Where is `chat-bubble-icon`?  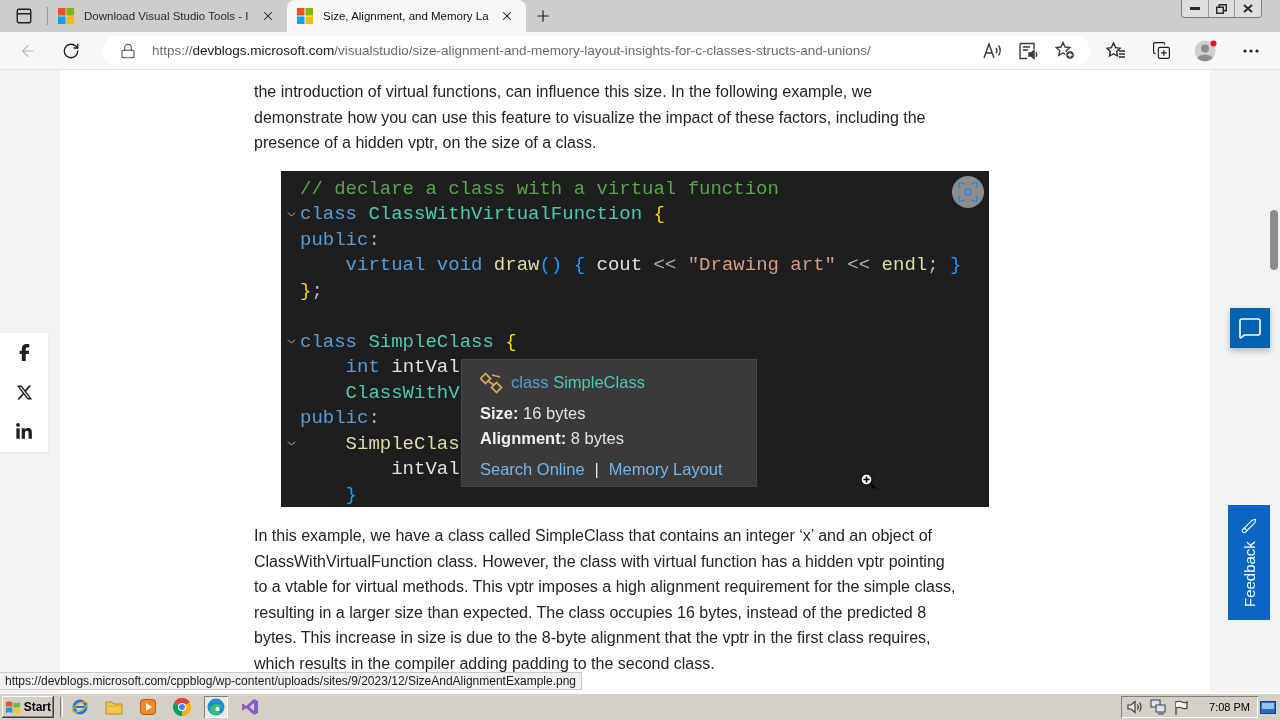
chat-bubble-icon is located at coordinates (1250, 328).